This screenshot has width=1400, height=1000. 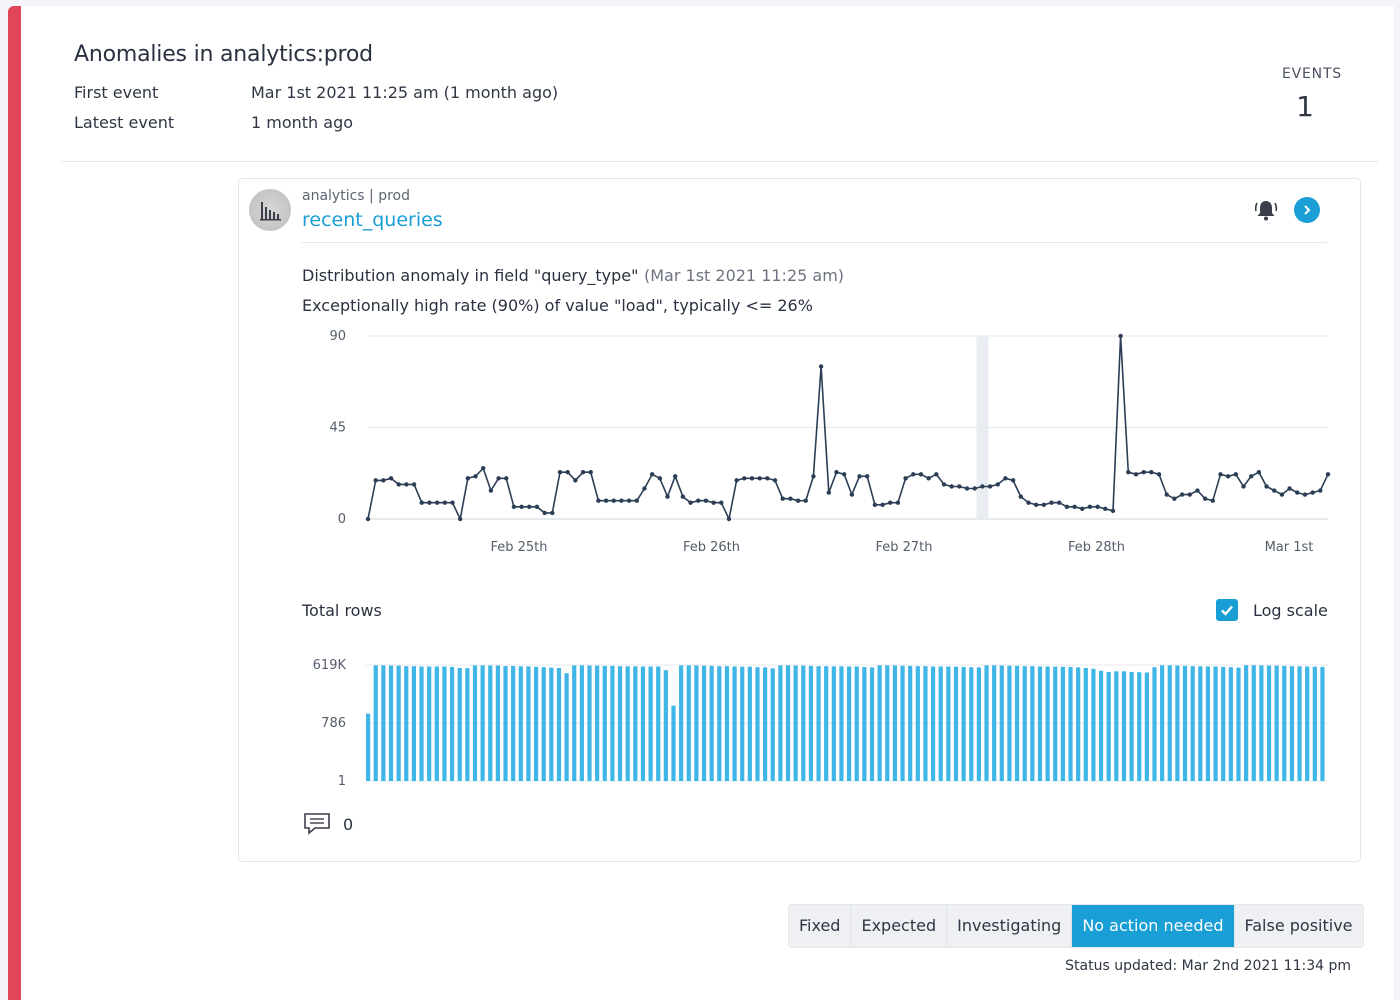 What do you see at coordinates (1290, 610) in the screenshot?
I see `log-scale-label: Log scale` at bounding box center [1290, 610].